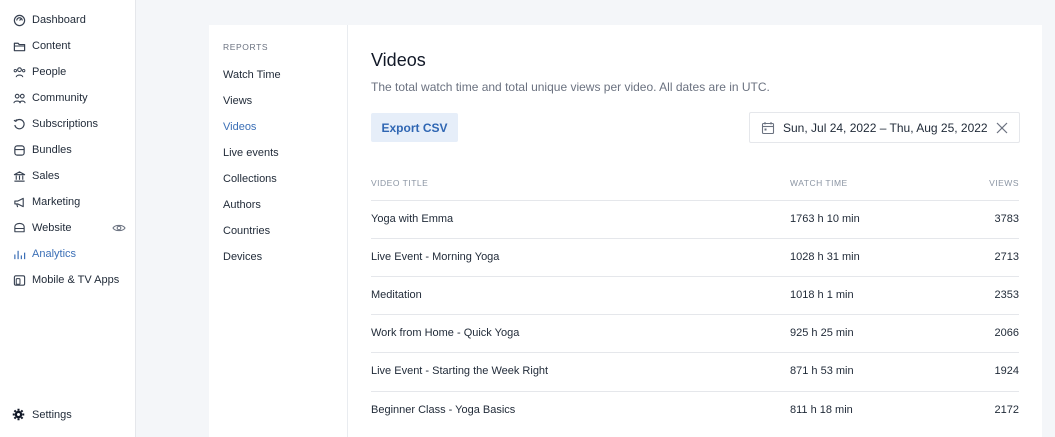 Image resolution: width=1055 pixels, height=437 pixels. Describe the element at coordinates (435, 257) in the screenshot. I see `video-title-cell: Live Event - Morning Yoga` at that location.